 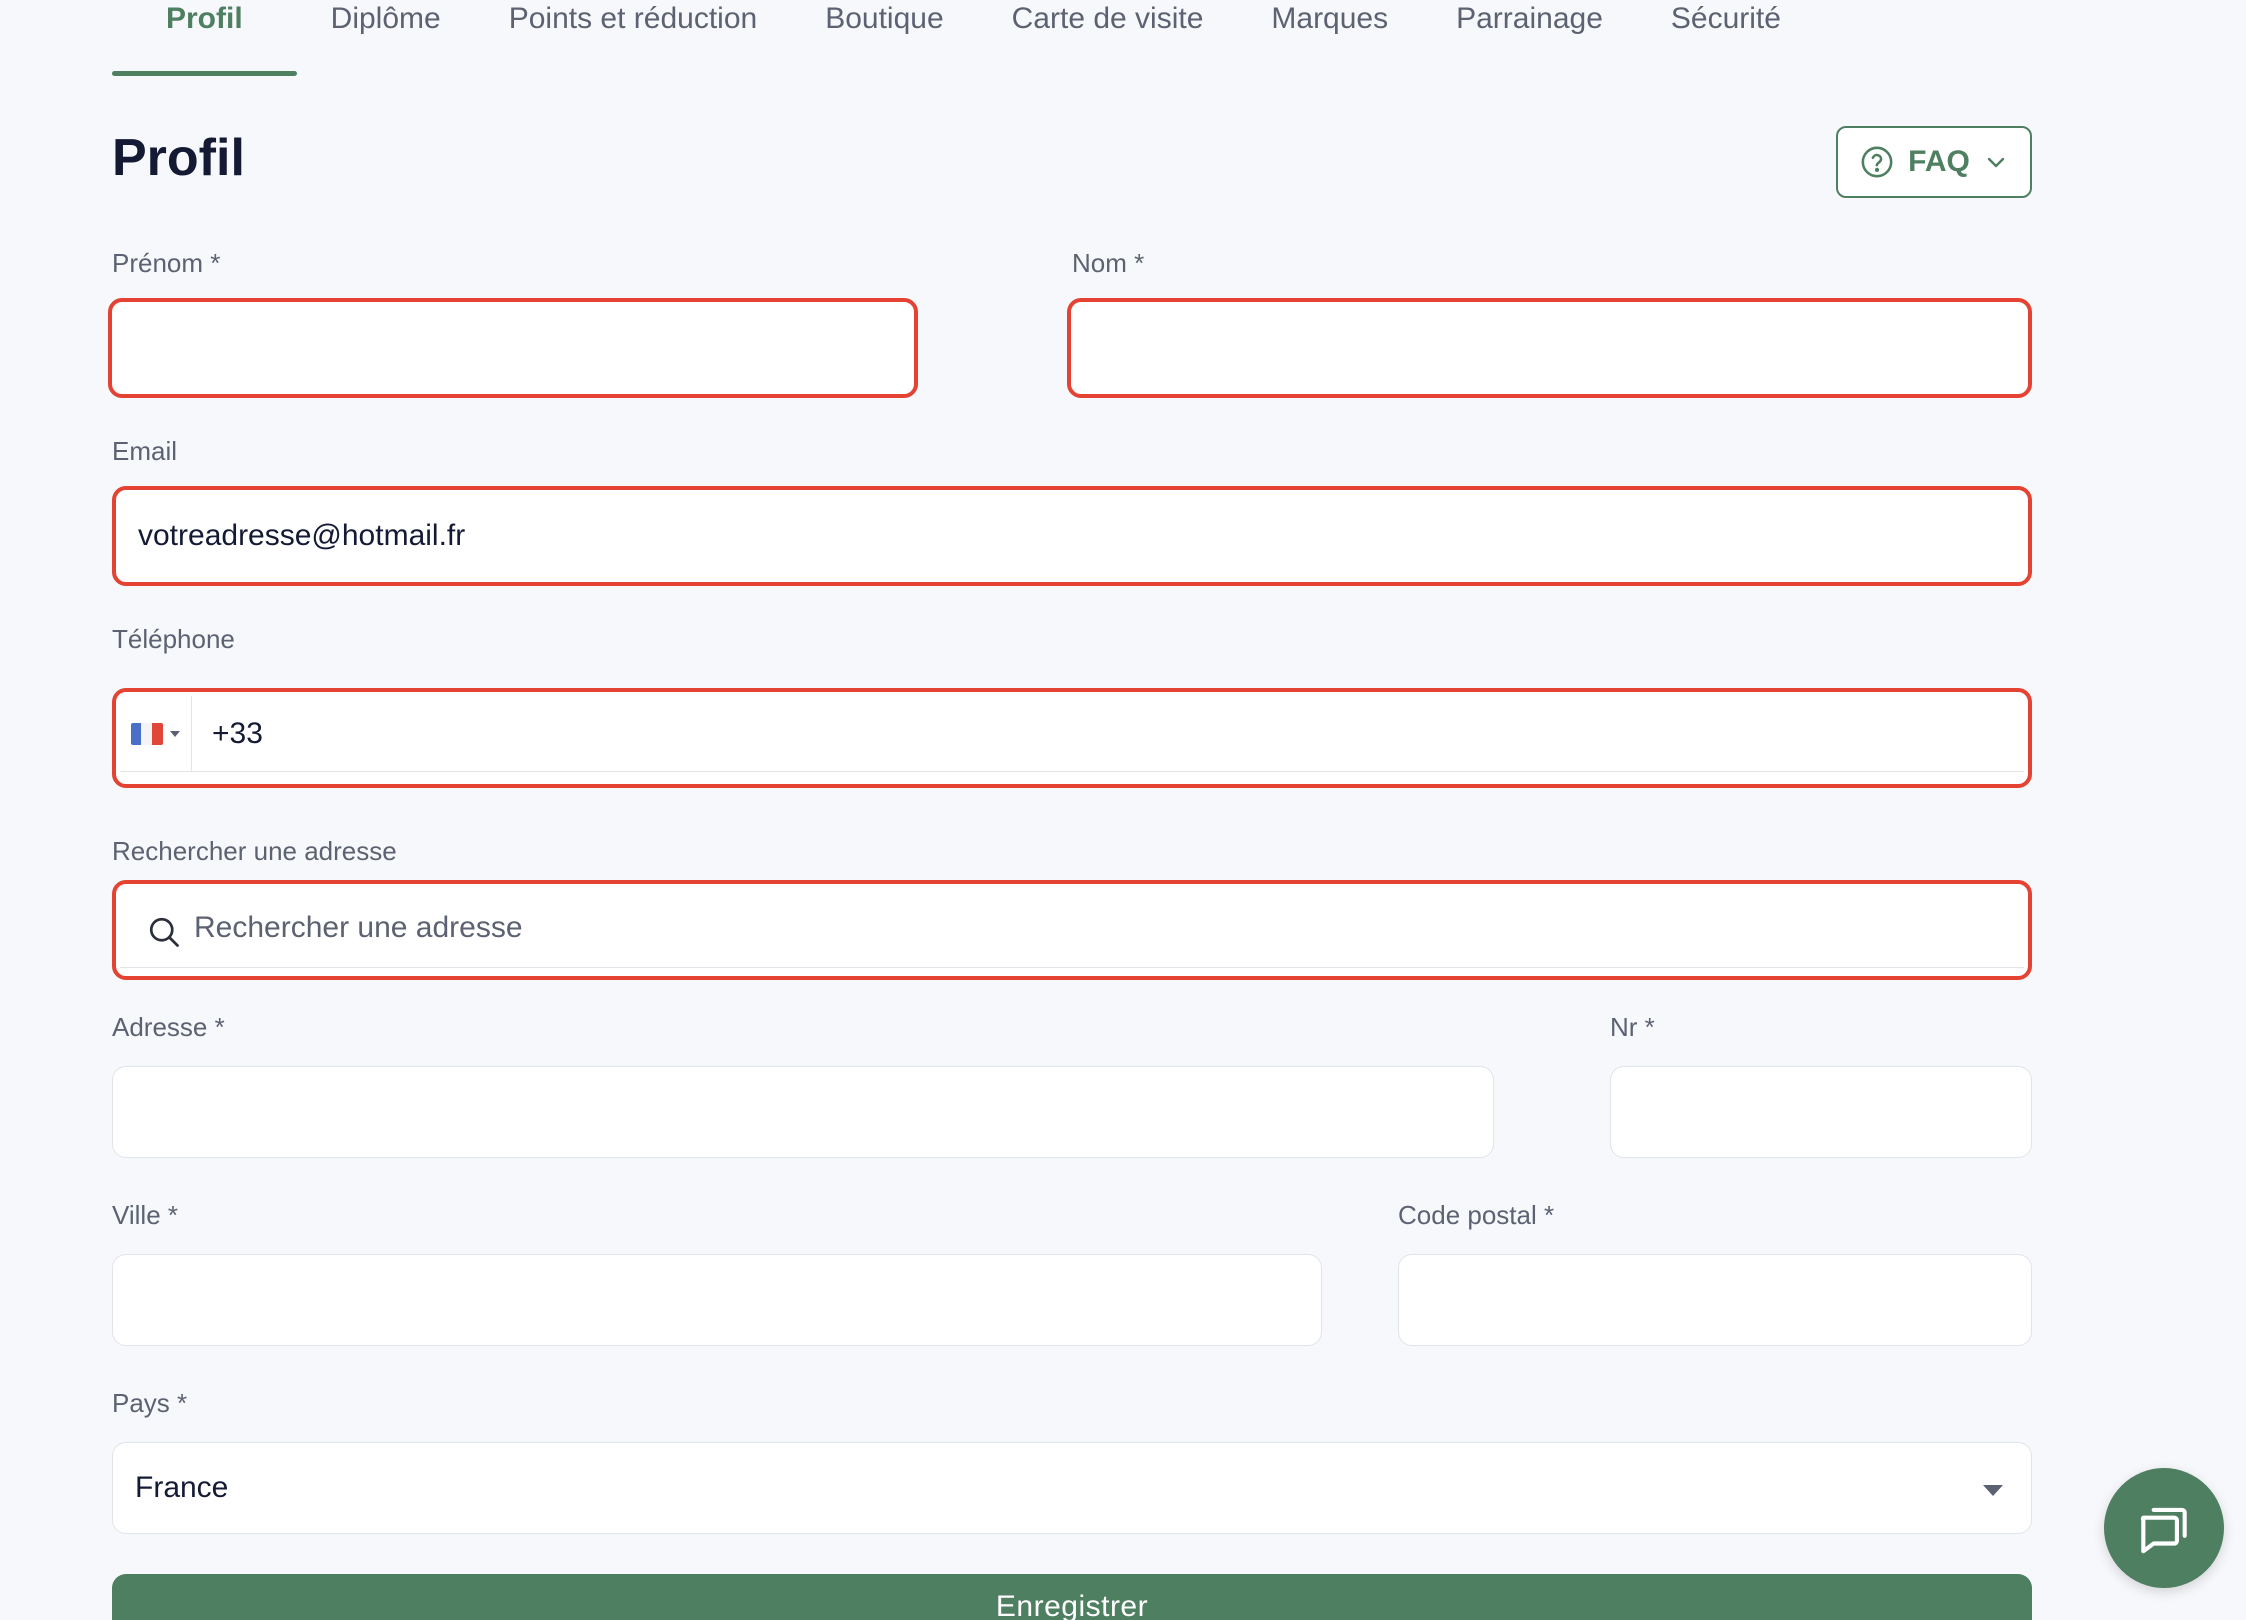 I want to click on pays-value, so click(x=1072, y=1488).